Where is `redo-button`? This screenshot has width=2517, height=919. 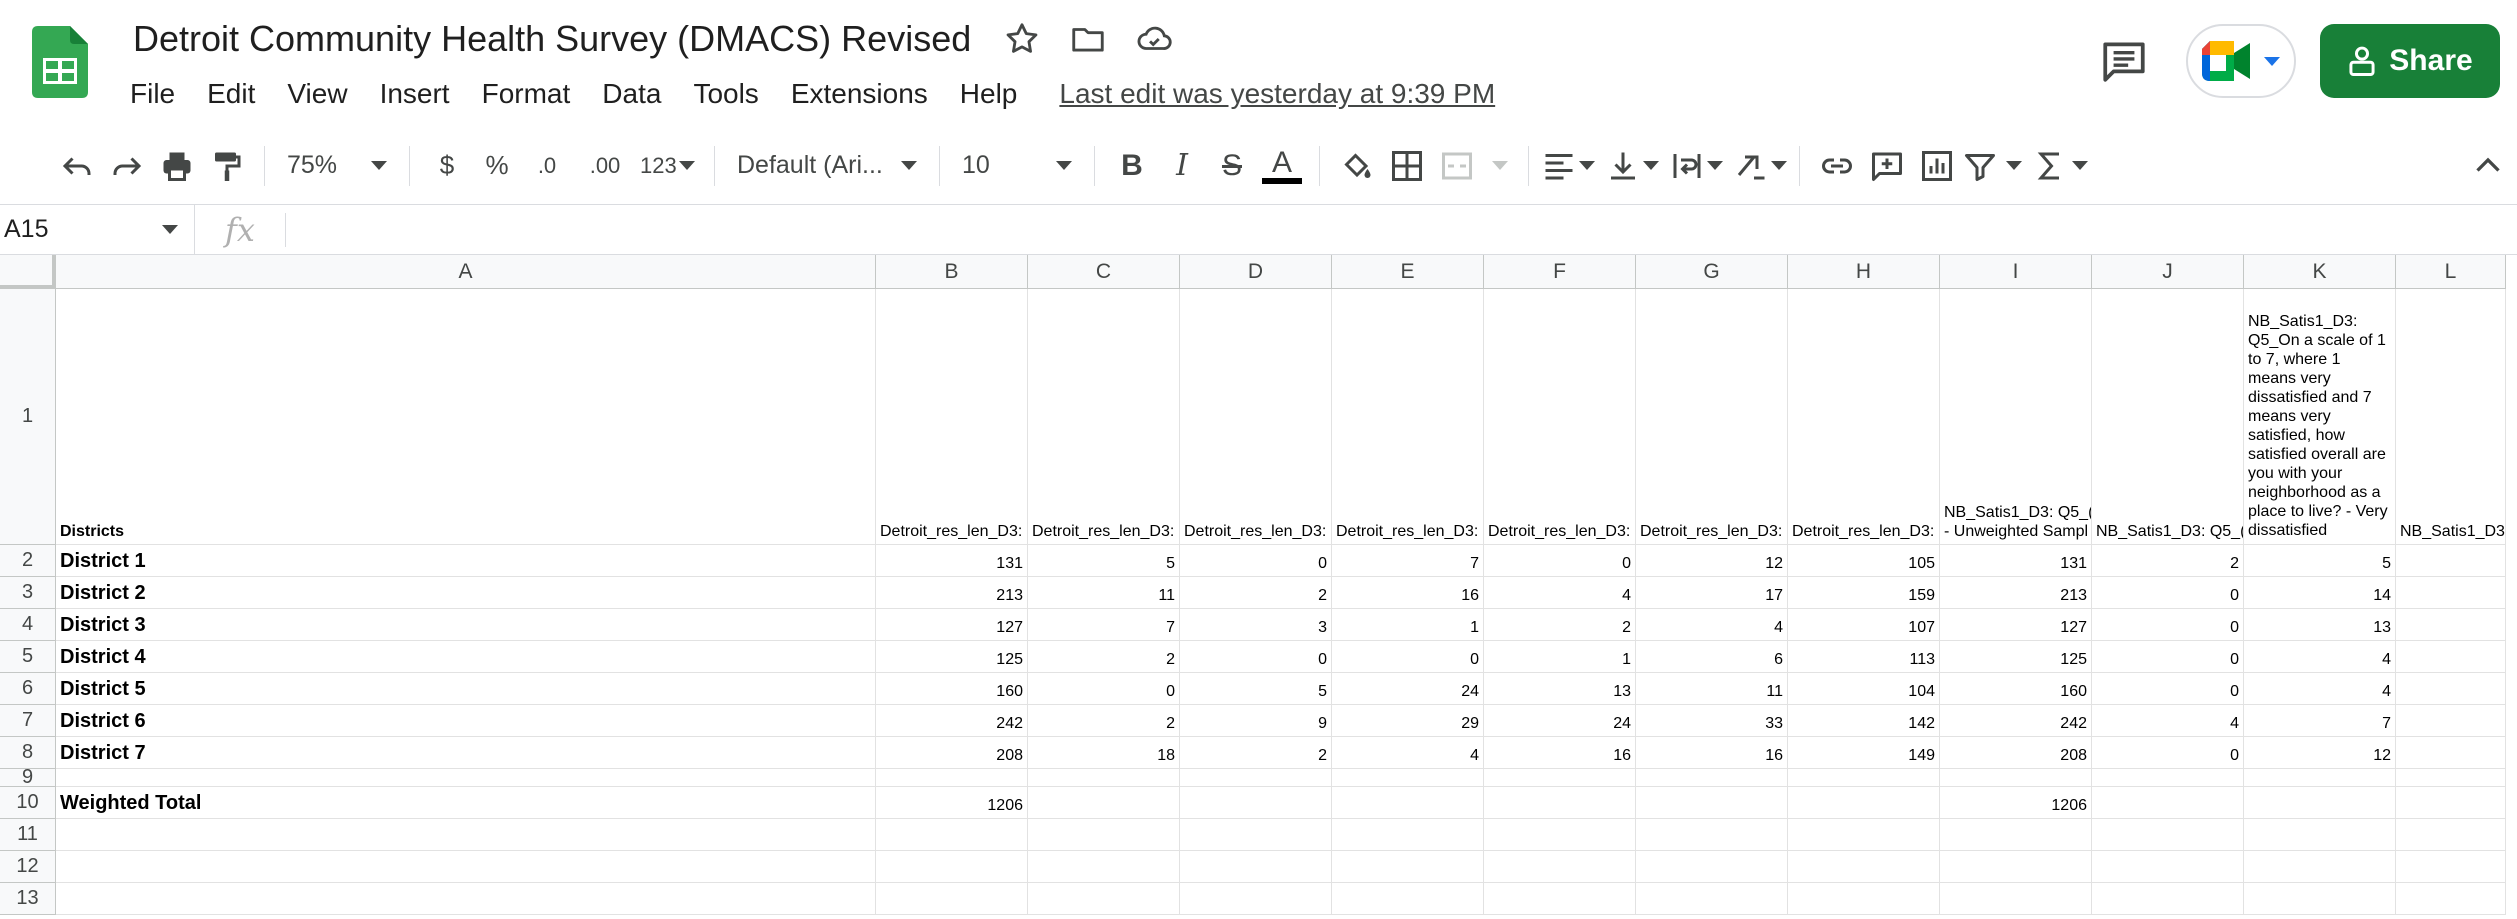
redo-button is located at coordinates (127, 166).